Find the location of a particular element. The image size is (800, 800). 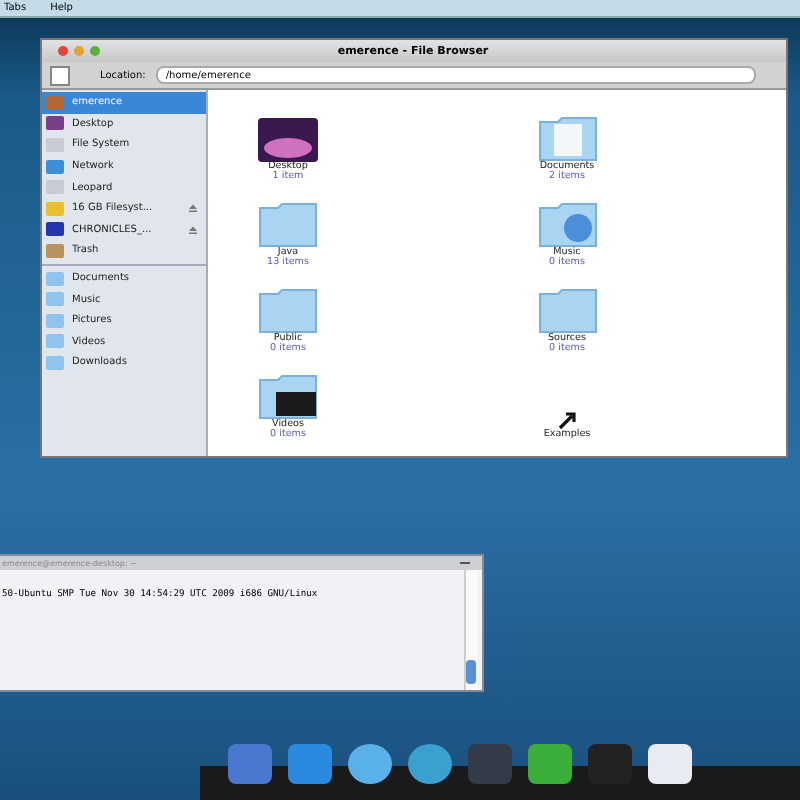

scrollbar is located at coordinates (471, 630).